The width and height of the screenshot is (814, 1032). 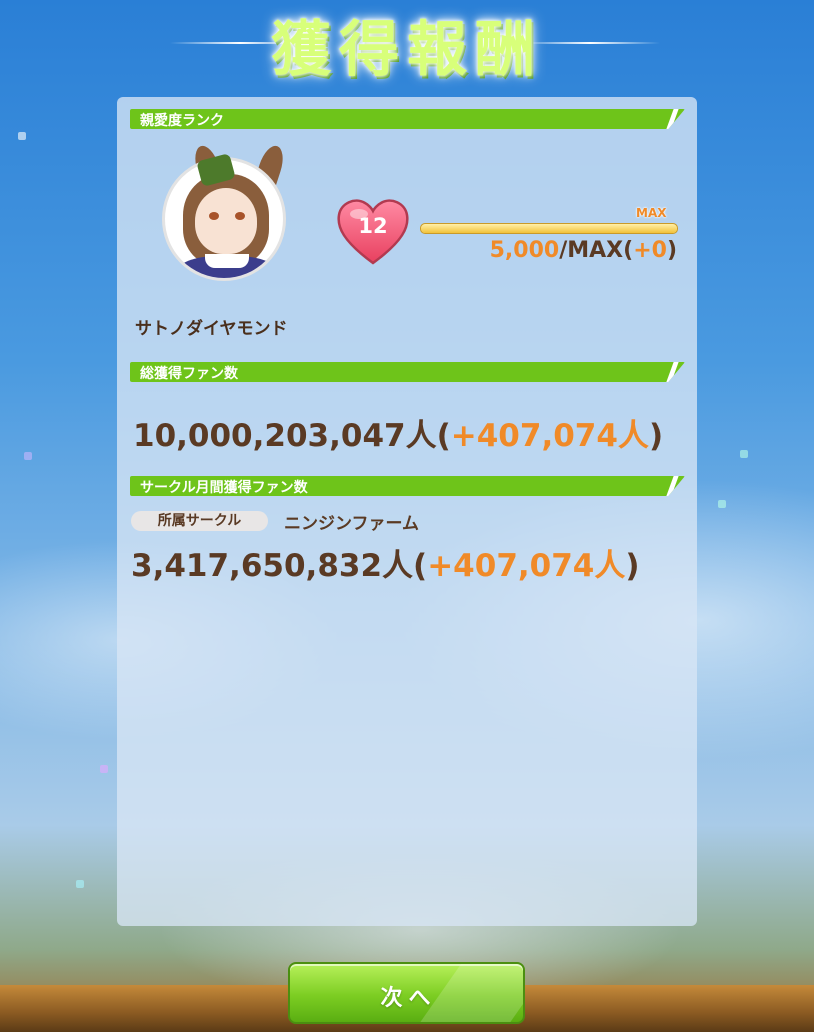 I want to click on bond-progress-fill, so click(x=549, y=228).